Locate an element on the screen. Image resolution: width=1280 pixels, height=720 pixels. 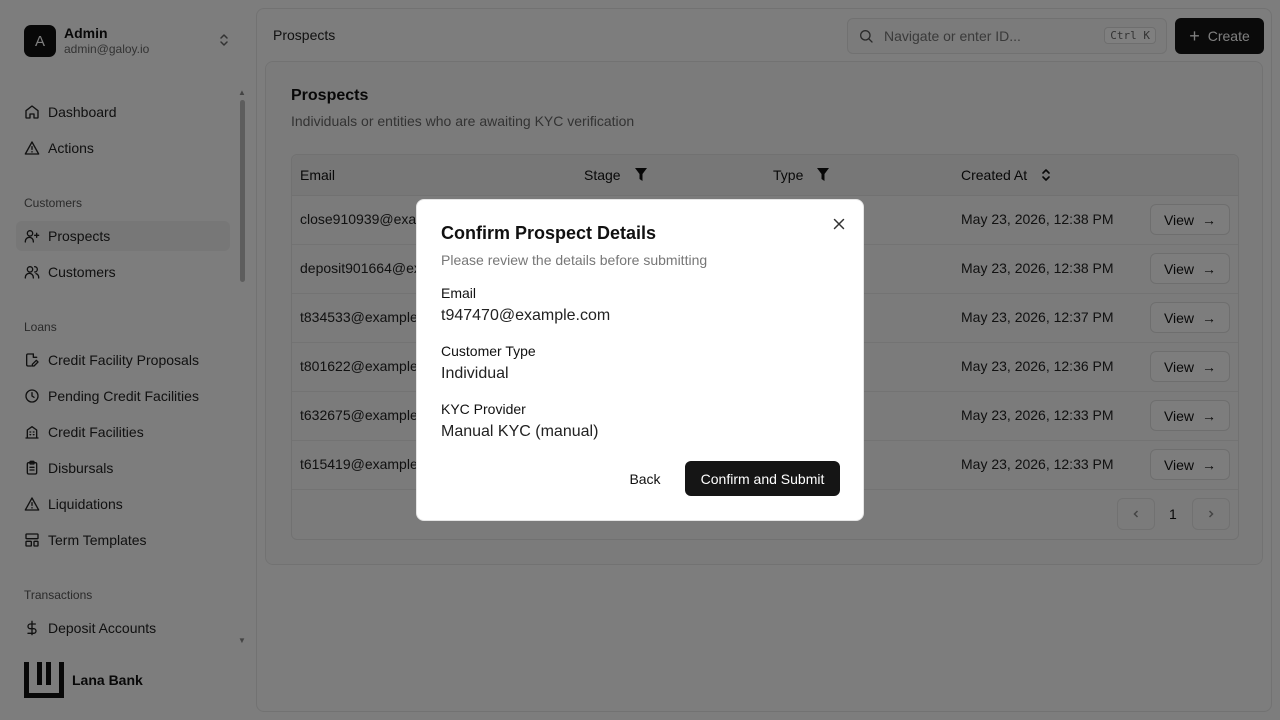
field-value-email: t947470@example.com is located at coordinates (526, 315).